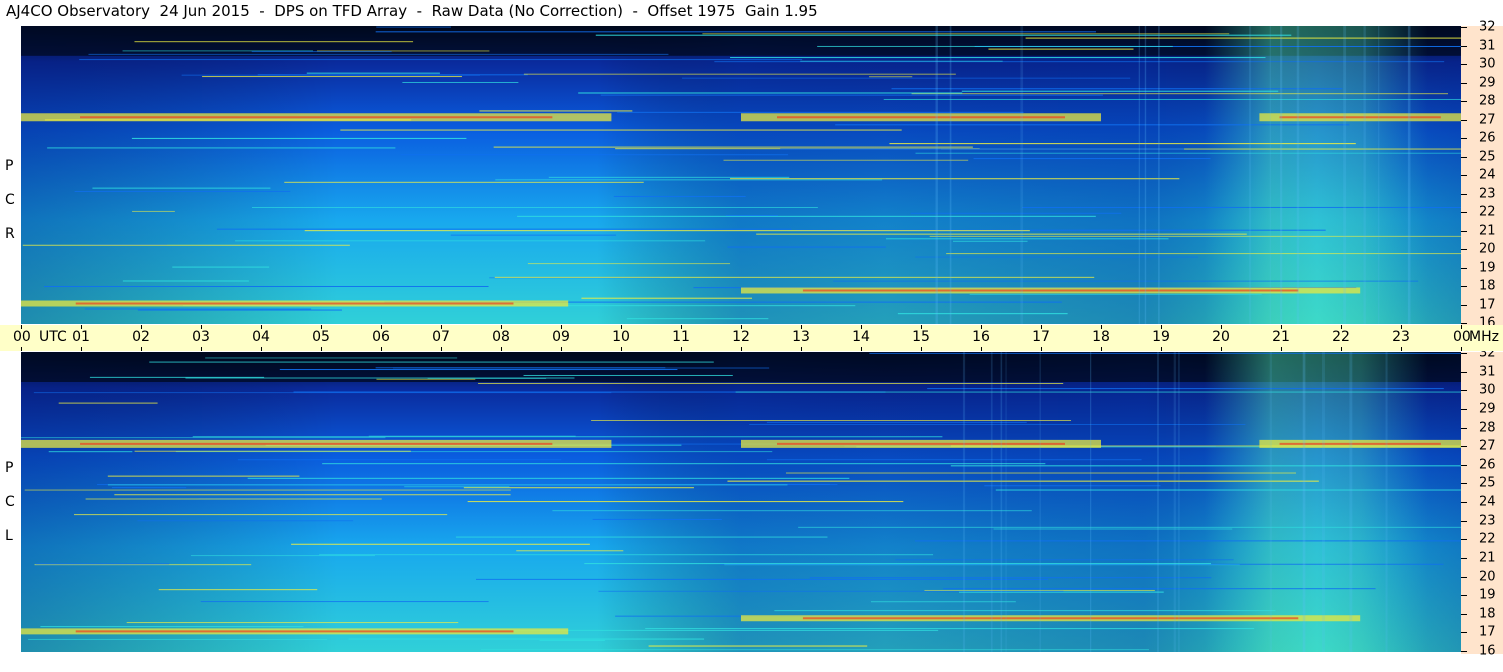 The height and width of the screenshot is (672, 1503). I want to click on x-tick-label: 19, so click(1161, 337).